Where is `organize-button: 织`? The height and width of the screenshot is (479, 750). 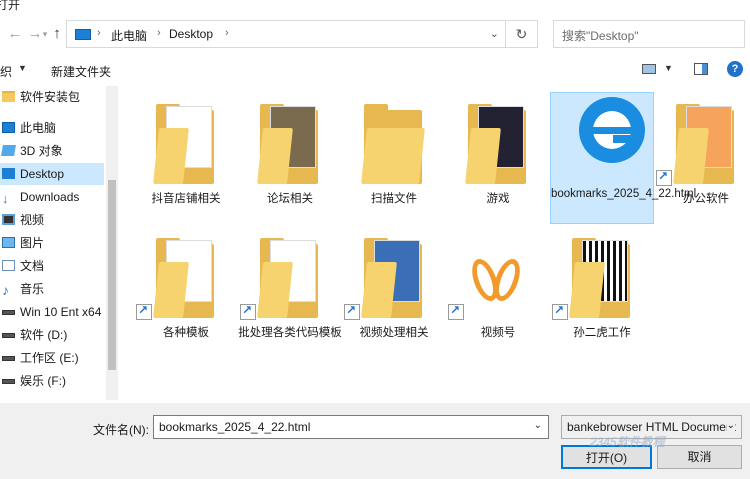 organize-button: 织 is located at coordinates (6, 71).